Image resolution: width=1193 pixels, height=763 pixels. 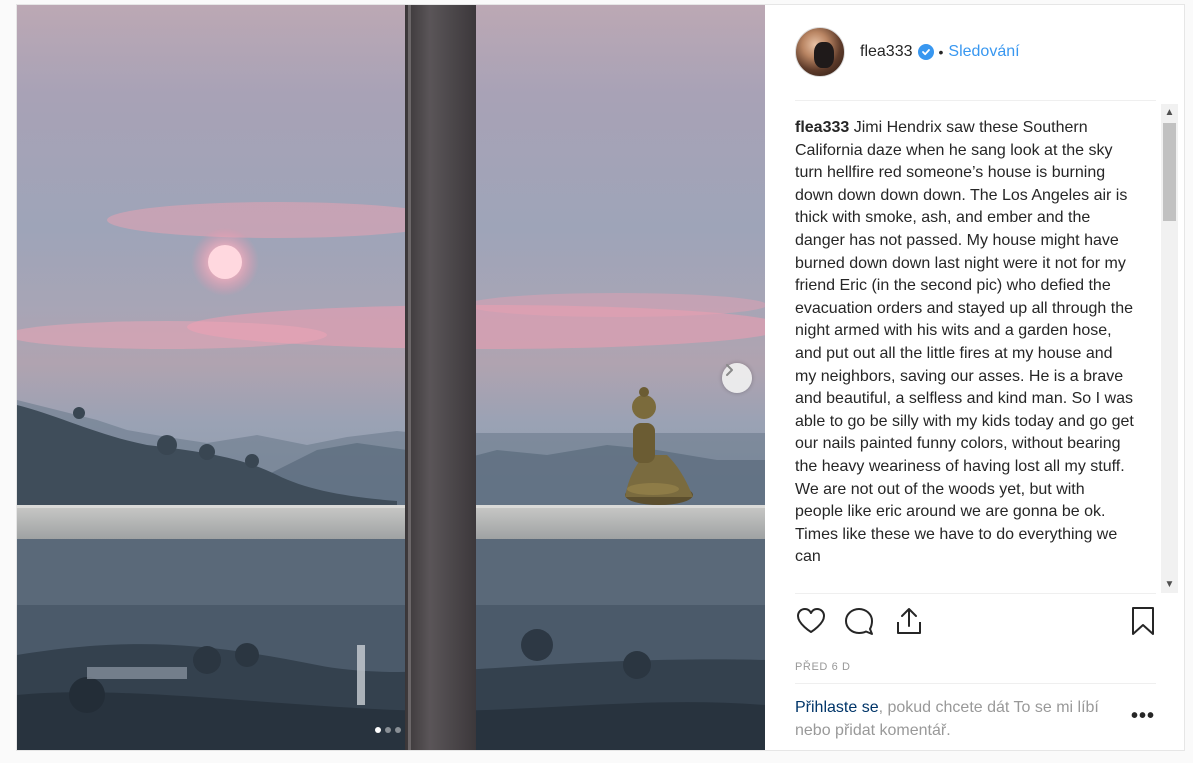 What do you see at coordinates (729, 370) in the screenshot?
I see `chevron-right-icon` at bounding box center [729, 370].